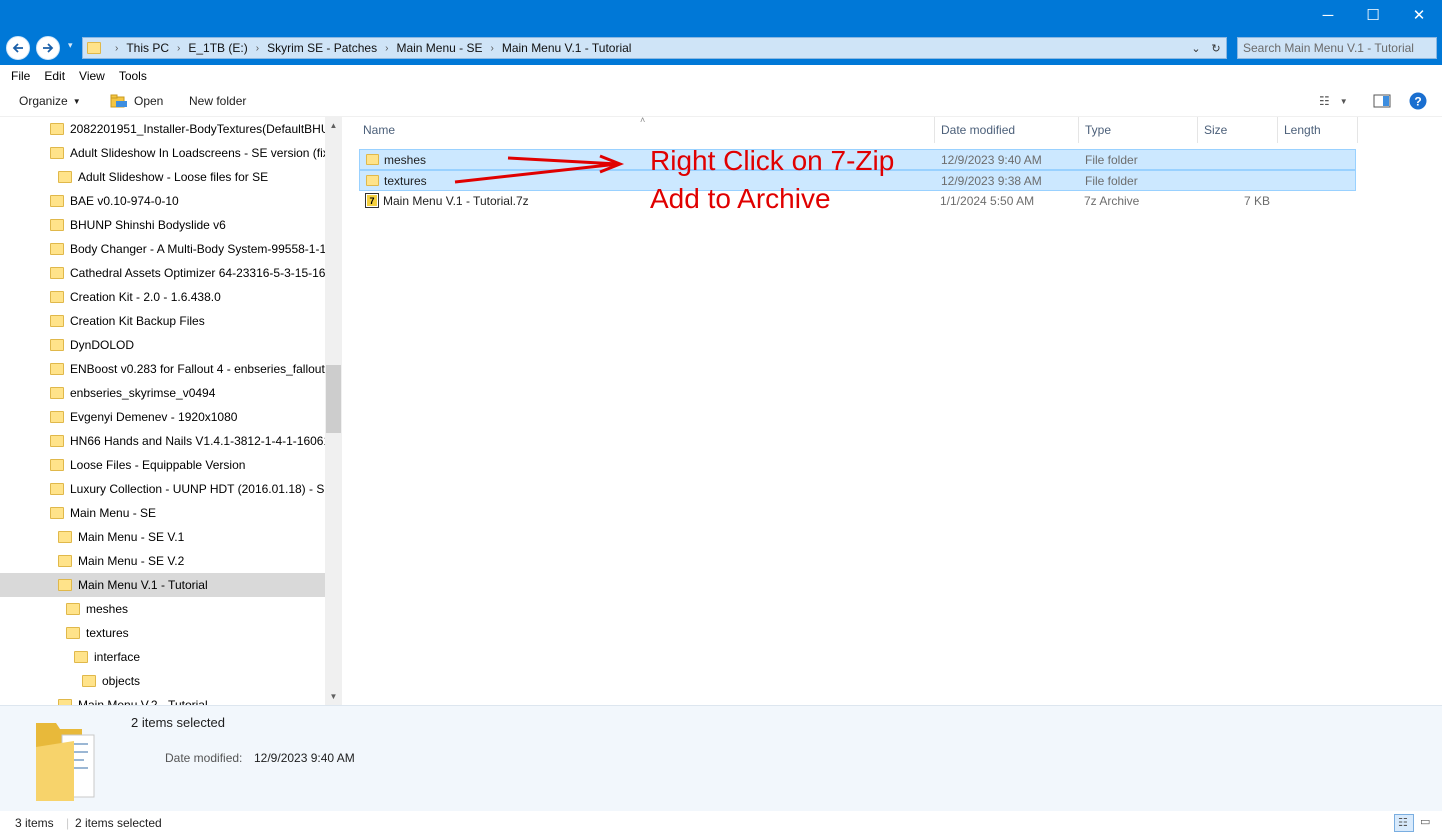 The height and width of the screenshot is (835, 1442). Describe the element at coordinates (646, 130) in the screenshot. I see `column-header-name: Name` at that location.